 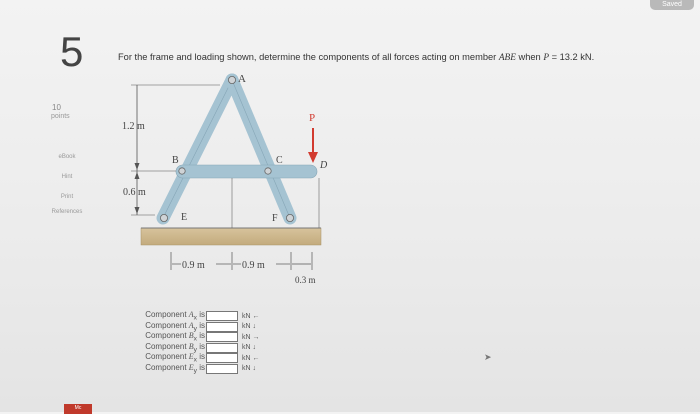 What do you see at coordinates (323, 165) in the screenshot?
I see `label-d: D` at bounding box center [323, 165].